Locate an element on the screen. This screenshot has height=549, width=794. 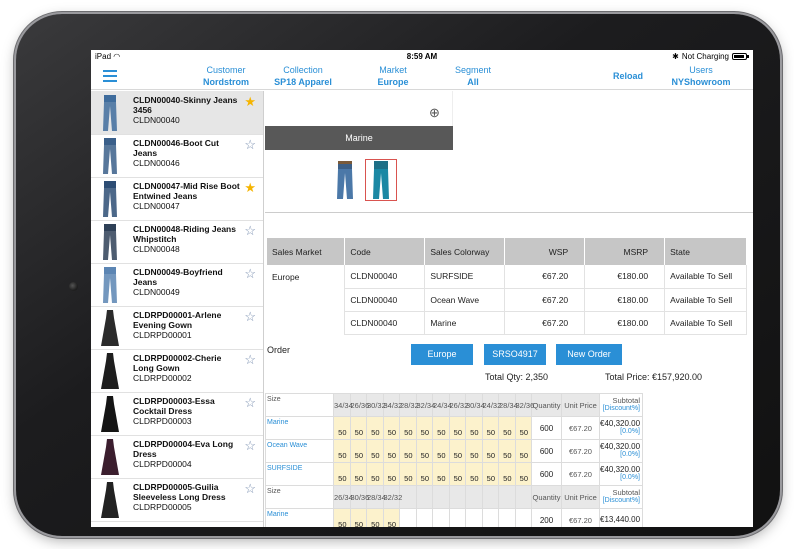
quantity-header: Quantity is located at coordinates (546, 405).